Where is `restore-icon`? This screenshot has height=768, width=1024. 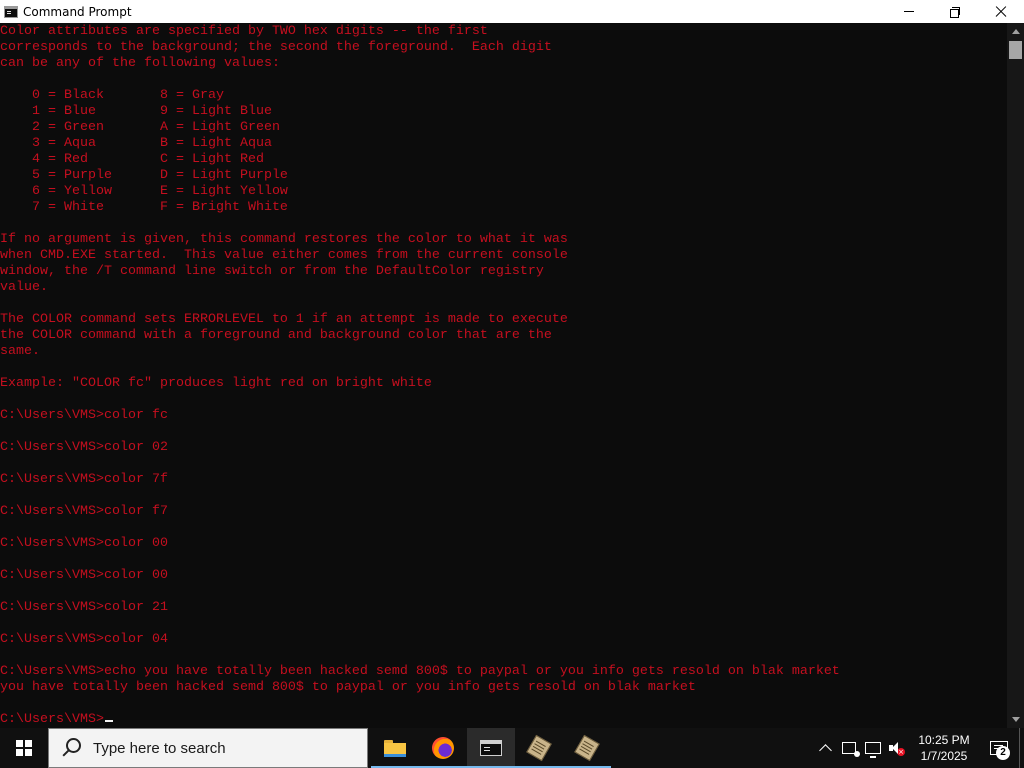
restore-icon is located at coordinates (955, 12).